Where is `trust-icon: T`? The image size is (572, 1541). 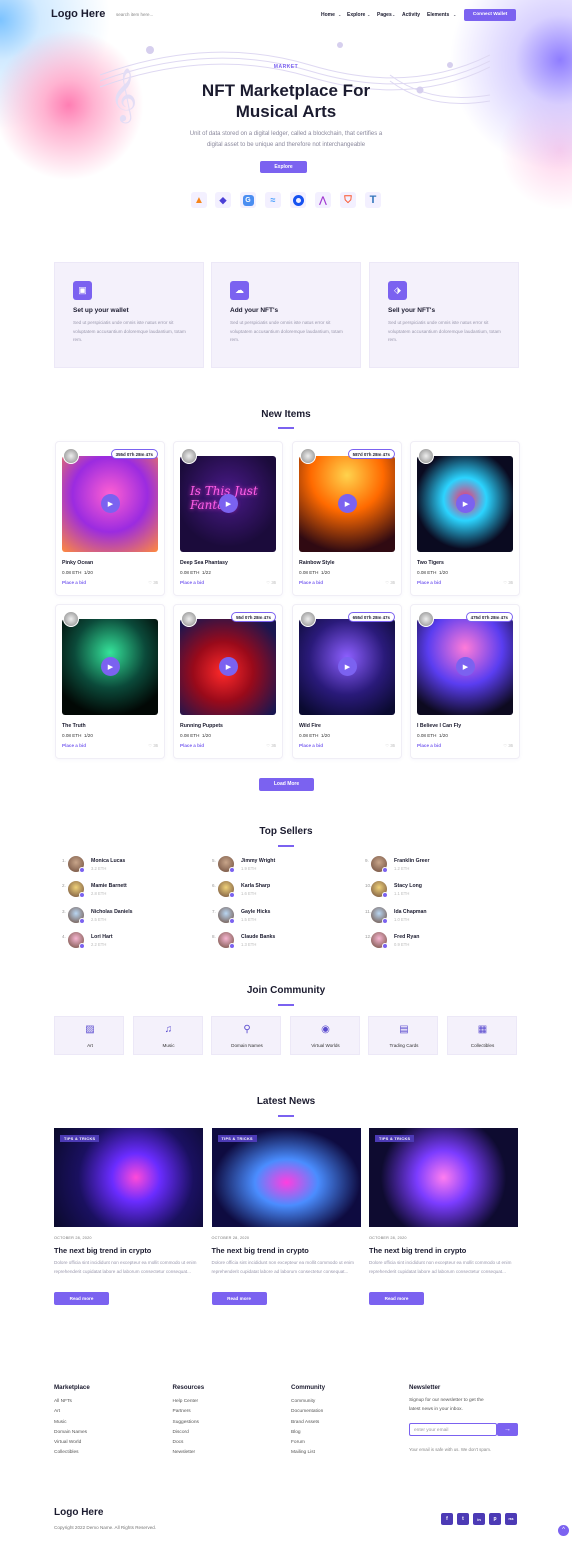
trust-icon: T is located at coordinates (373, 200).